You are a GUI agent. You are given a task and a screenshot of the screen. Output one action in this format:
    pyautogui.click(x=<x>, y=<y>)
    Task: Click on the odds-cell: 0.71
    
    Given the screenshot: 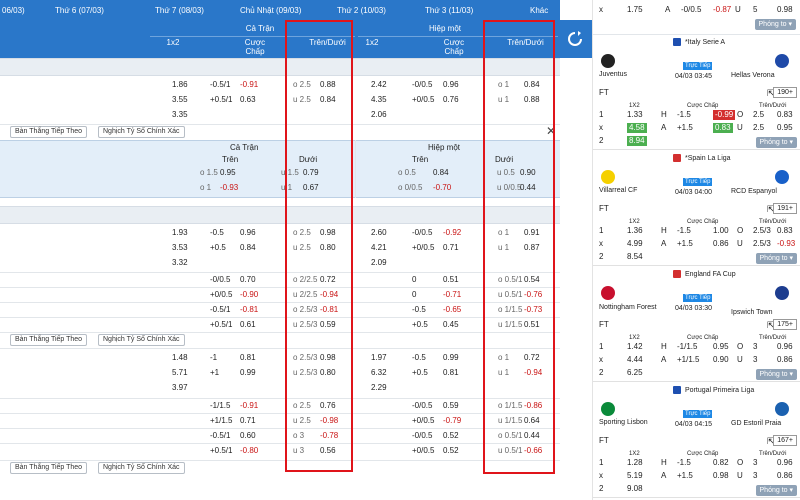 What is the action you would take?
    pyautogui.click(x=451, y=248)
    